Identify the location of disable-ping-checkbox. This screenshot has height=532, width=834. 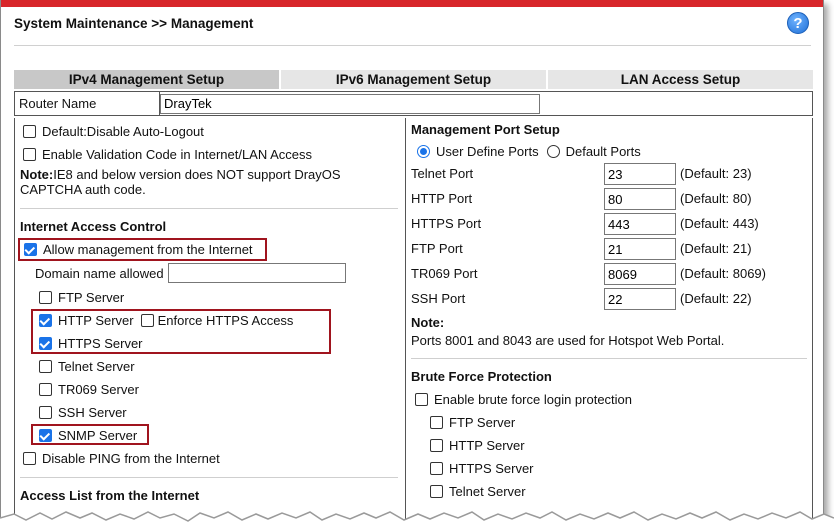
(29, 458).